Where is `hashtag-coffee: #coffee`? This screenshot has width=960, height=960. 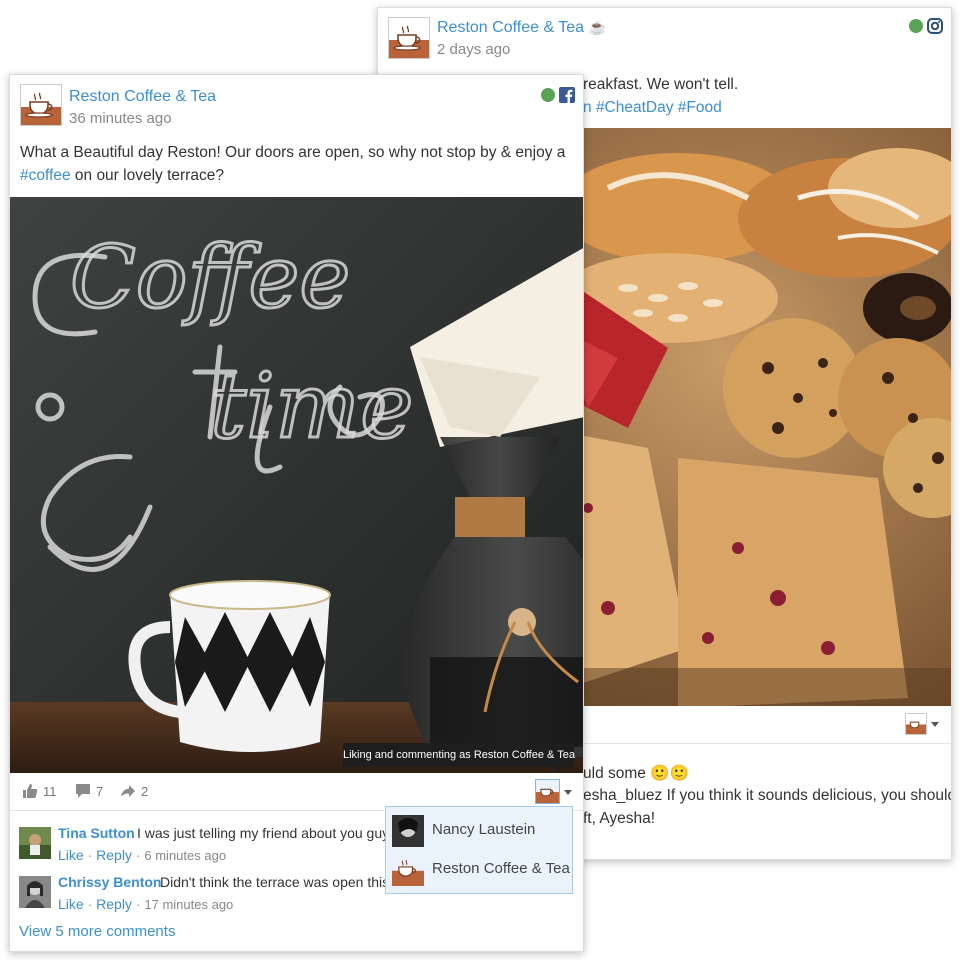 hashtag-coffee: #coffee is located at coordinates (45, 175).